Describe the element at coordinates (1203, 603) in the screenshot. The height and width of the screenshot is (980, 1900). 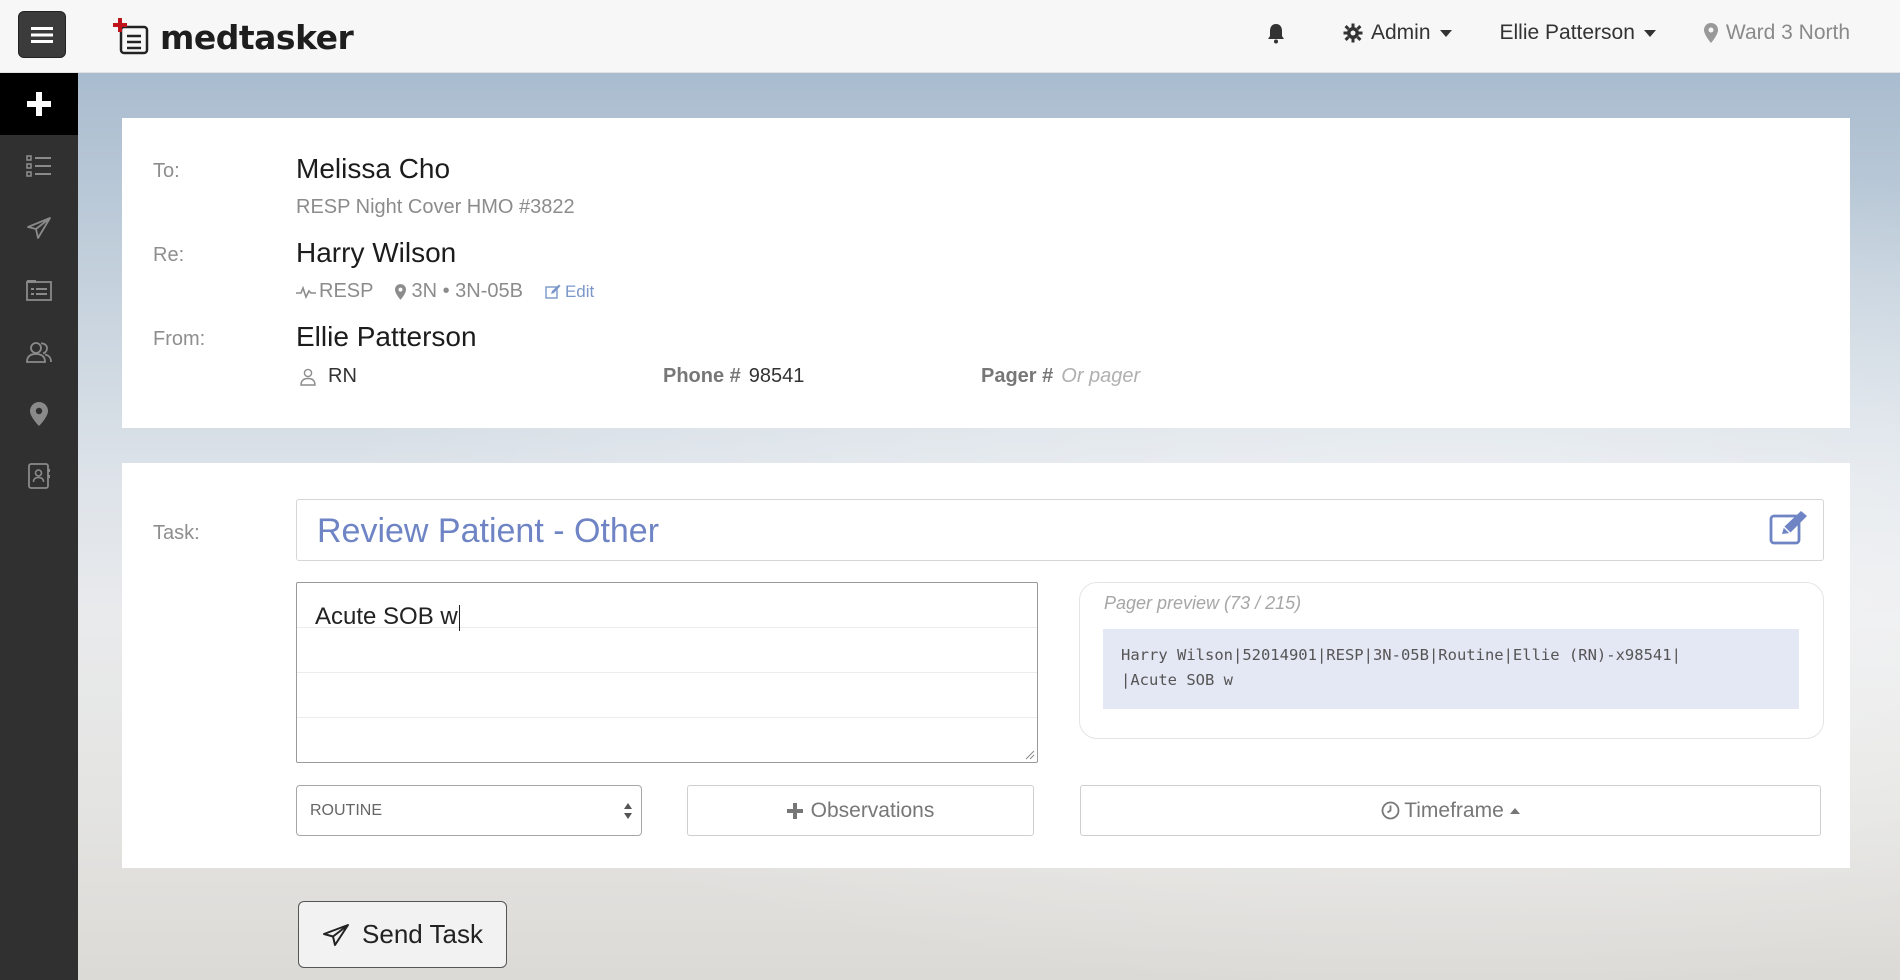
I see `pager-preview-caption: Pager preview (73 / 215)` at that location.